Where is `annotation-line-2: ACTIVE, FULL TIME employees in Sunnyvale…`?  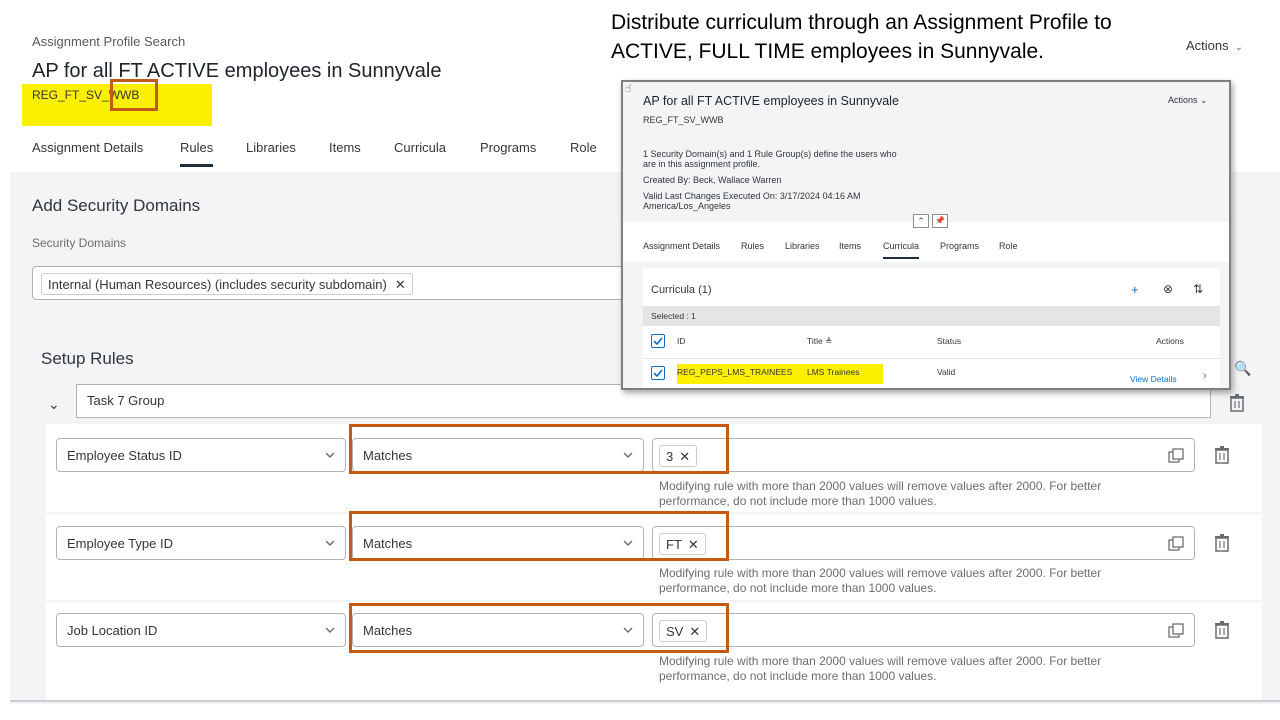 annotation-line-2: ACTIVE, FULL TIME employees in Sunnyvale… is located at coordinates (828, 51).